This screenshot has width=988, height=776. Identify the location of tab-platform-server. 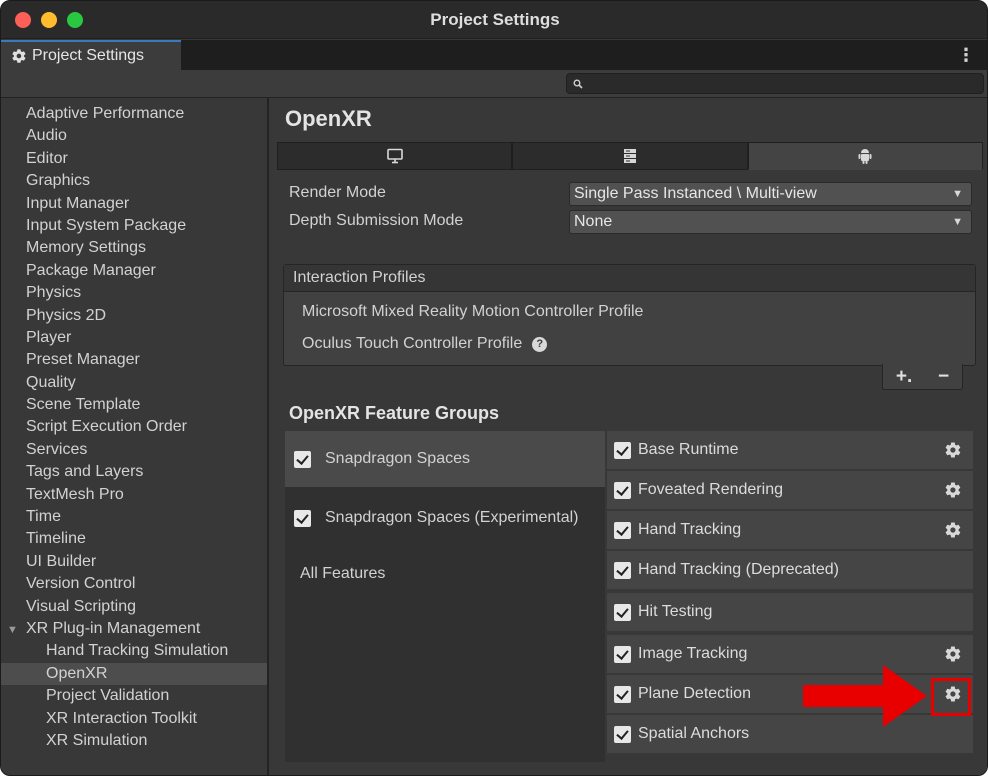
(630, 156).